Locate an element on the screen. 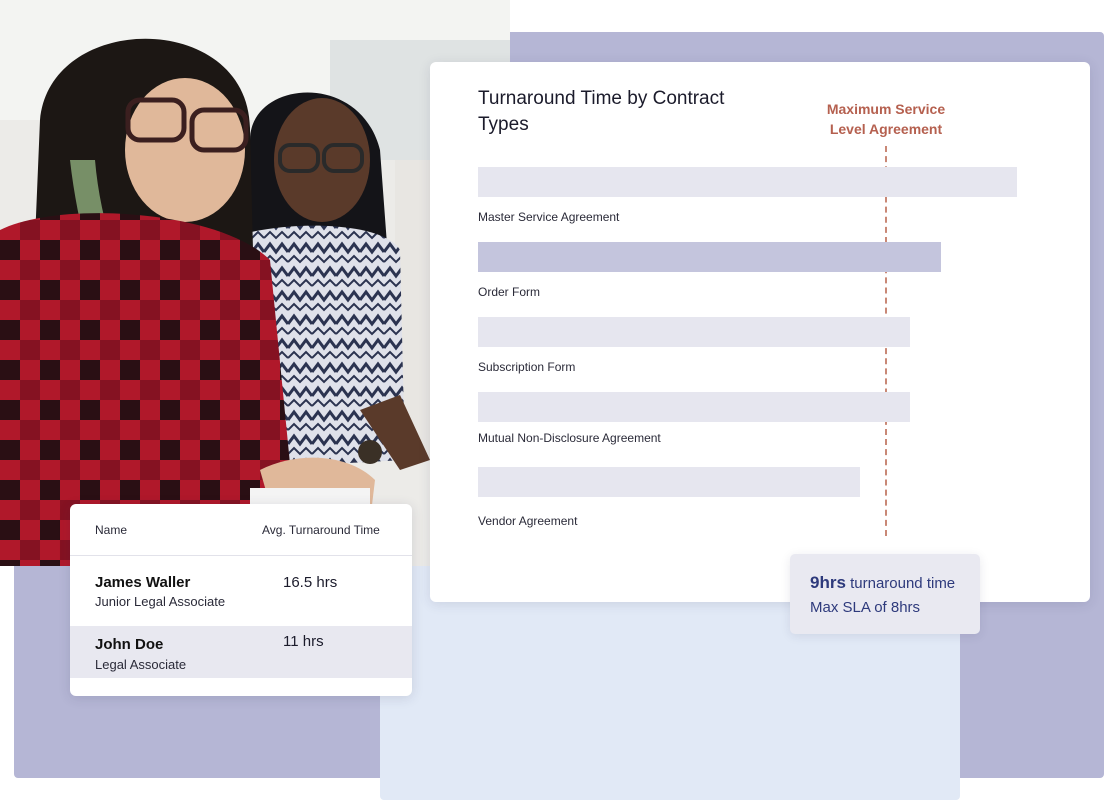 The width and height of the screenshot is (1120, 800). row-role: Junior Legal Associate is located at coordinates (160, 601).